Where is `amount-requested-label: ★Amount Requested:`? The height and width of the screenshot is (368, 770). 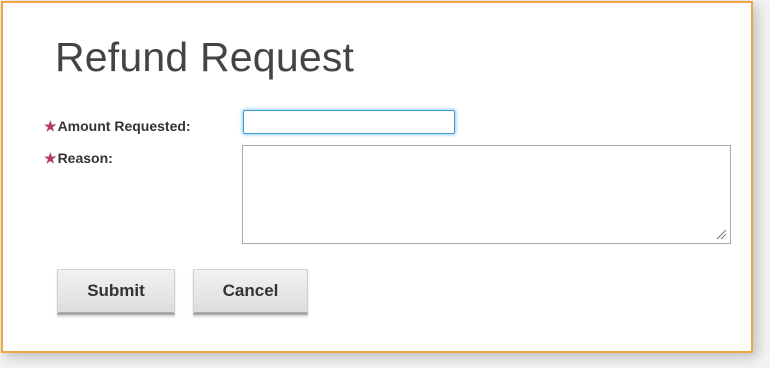 amount-requested-label: ★Amount Requested: is located at coordinates (117, 126).